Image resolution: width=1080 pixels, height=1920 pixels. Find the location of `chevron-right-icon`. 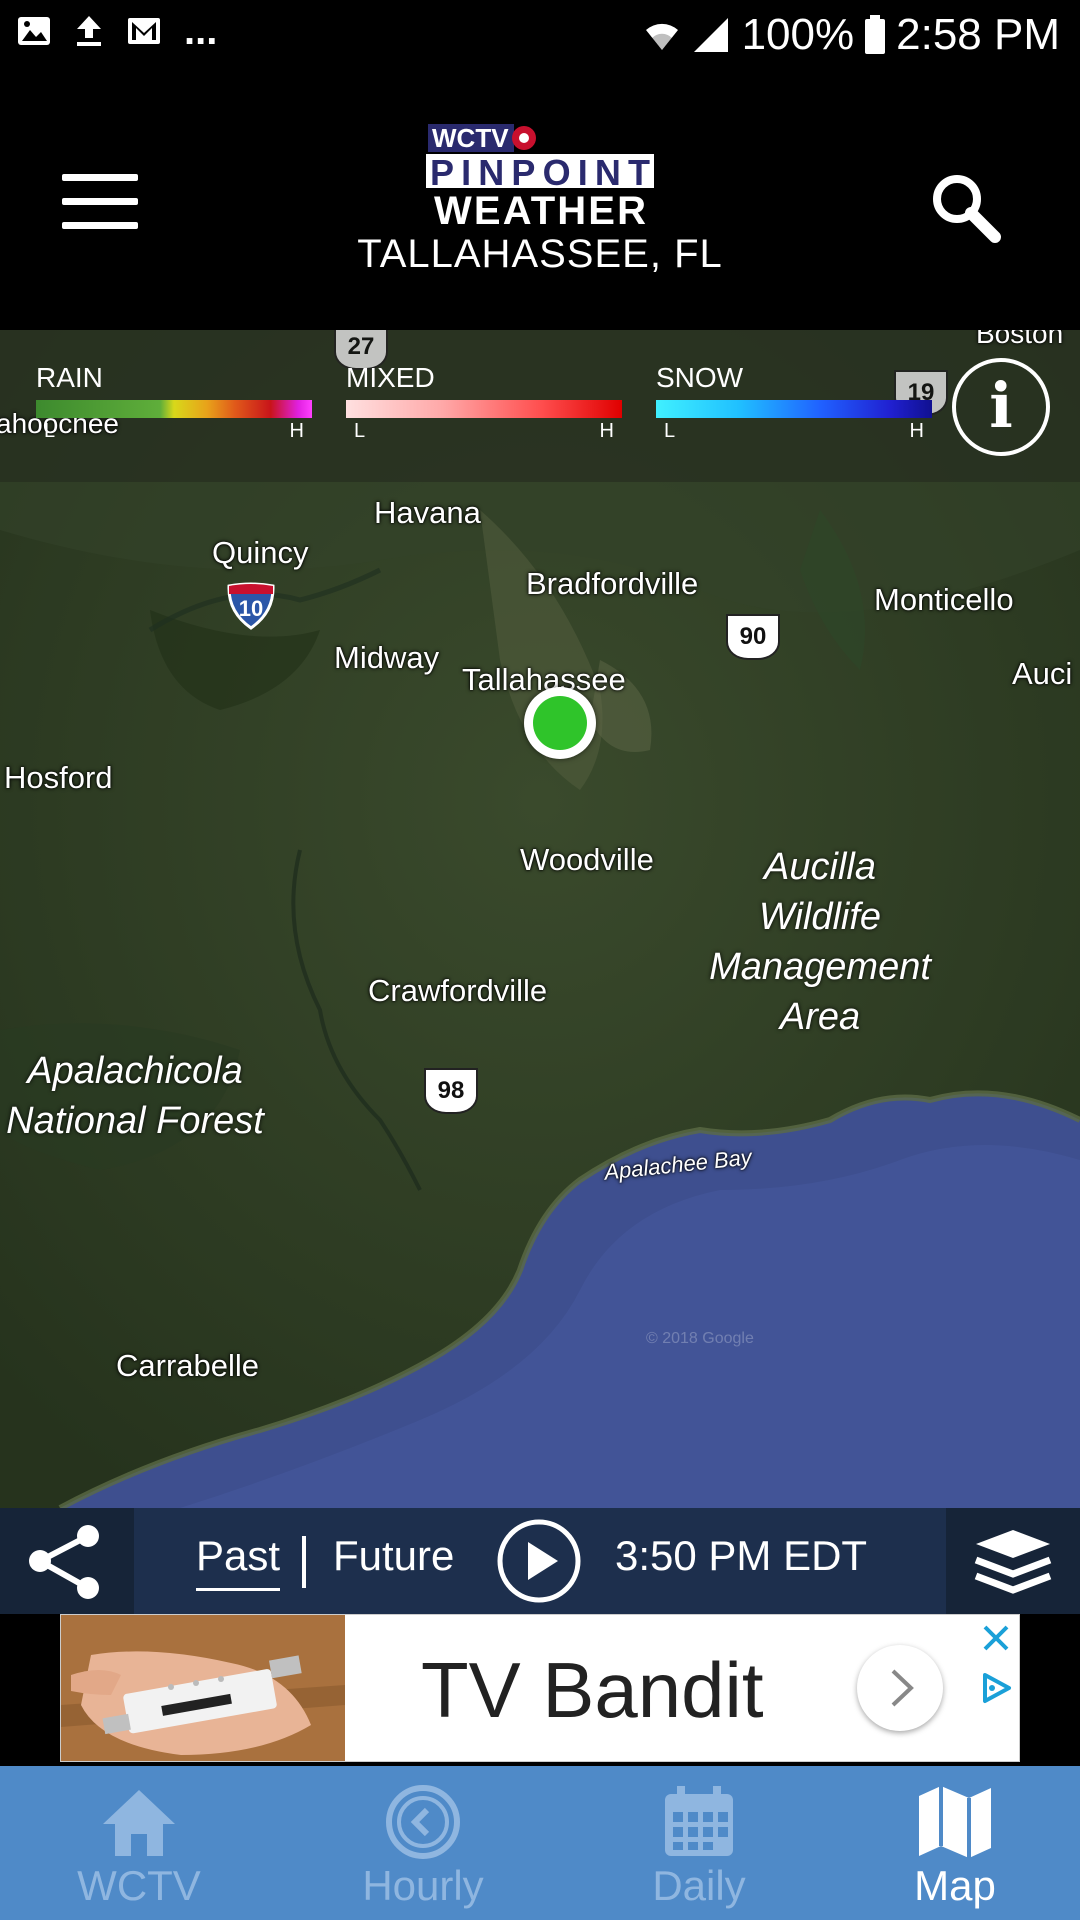

chevron-right-icon is located at coordinates (902, 1688).